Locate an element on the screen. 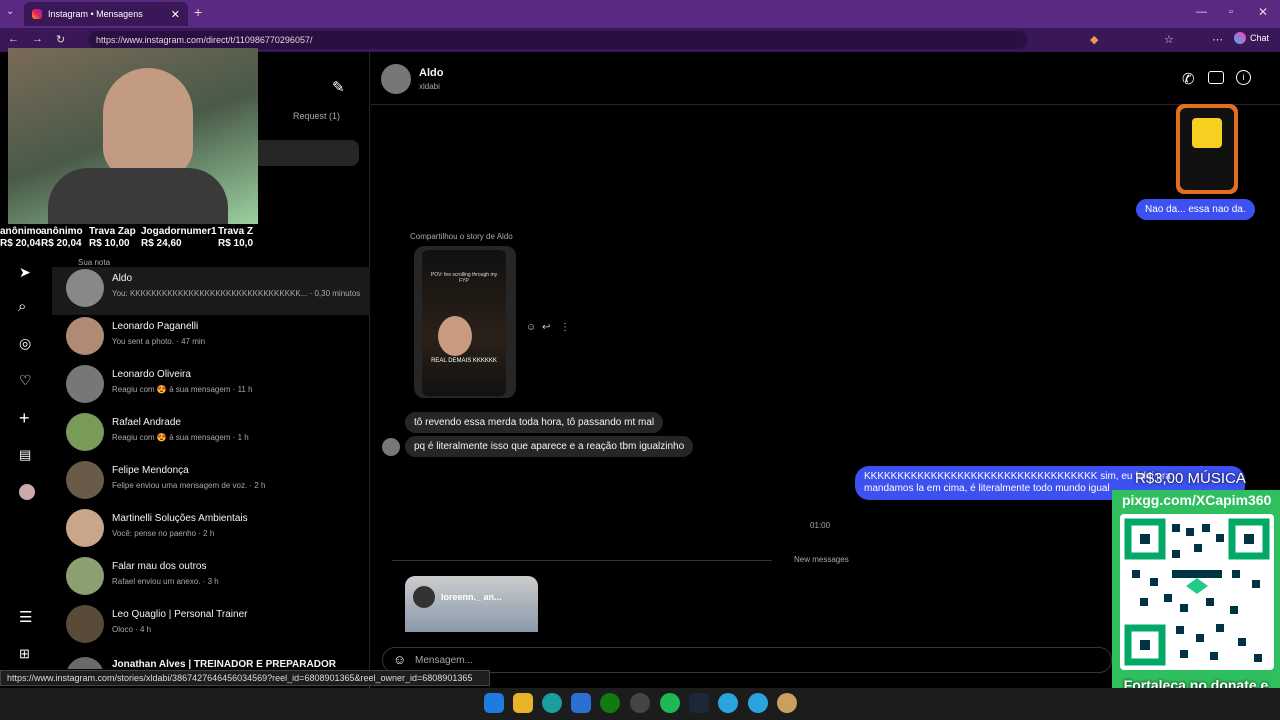 The width and height of the screenshot is (1280, 720). music-price-label: R$3,00 MÚSICA is located at coordinates (1190, 478).